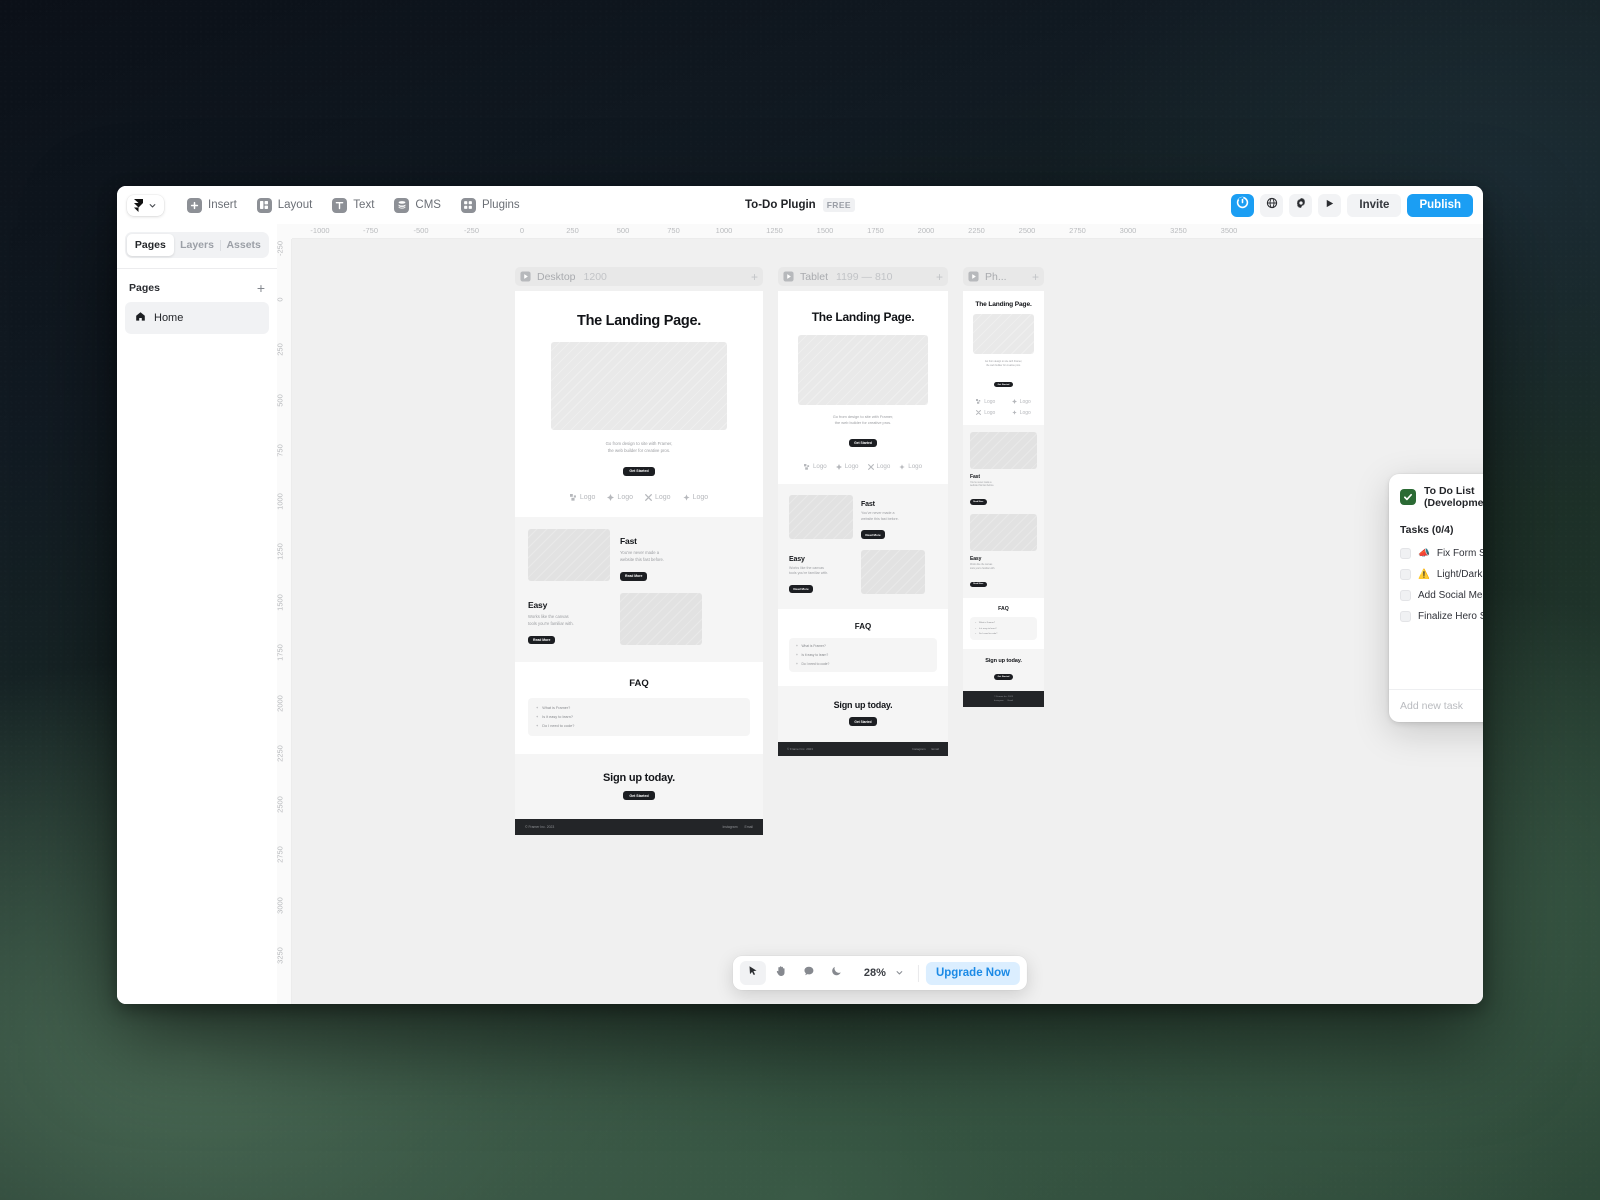 This screenshot has width=1600, height=1200. What do you see at coordinates (197, 245) in the screenshot?
I see `tab-layers: Layers` at bounding box center [197, 245].